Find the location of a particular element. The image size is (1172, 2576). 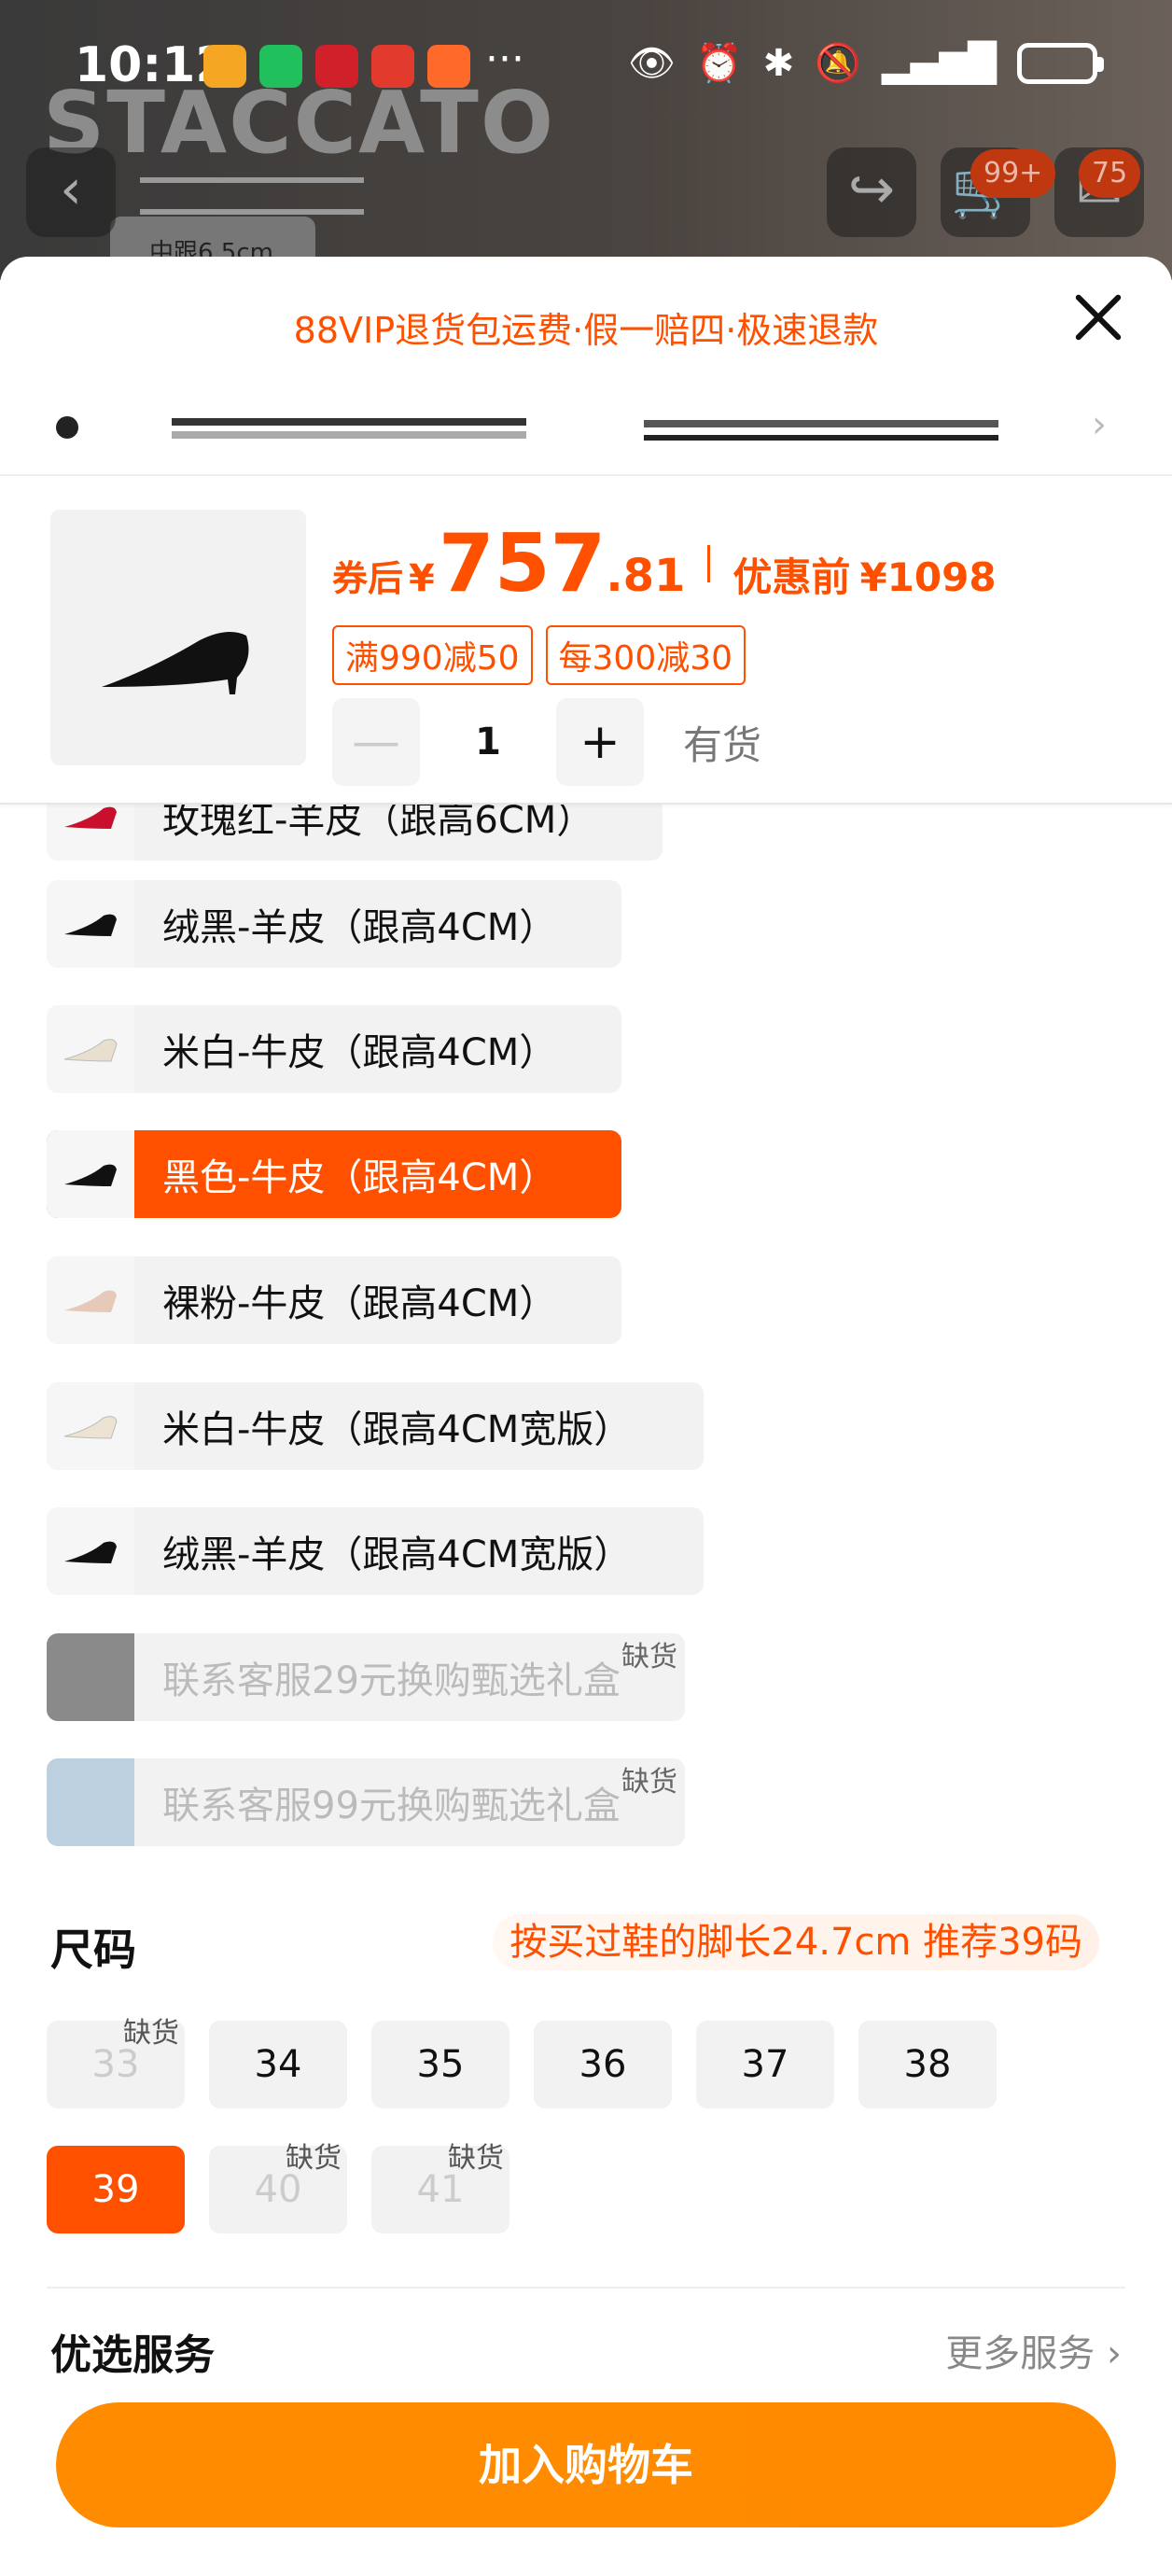

message-count-badge: 75 is located at coordinates (1110, 173).